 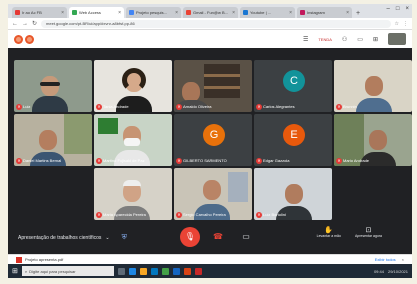 I want to click on participant-tile: ✕ Arnaldo Oliveira, so click(x=213, y=86).